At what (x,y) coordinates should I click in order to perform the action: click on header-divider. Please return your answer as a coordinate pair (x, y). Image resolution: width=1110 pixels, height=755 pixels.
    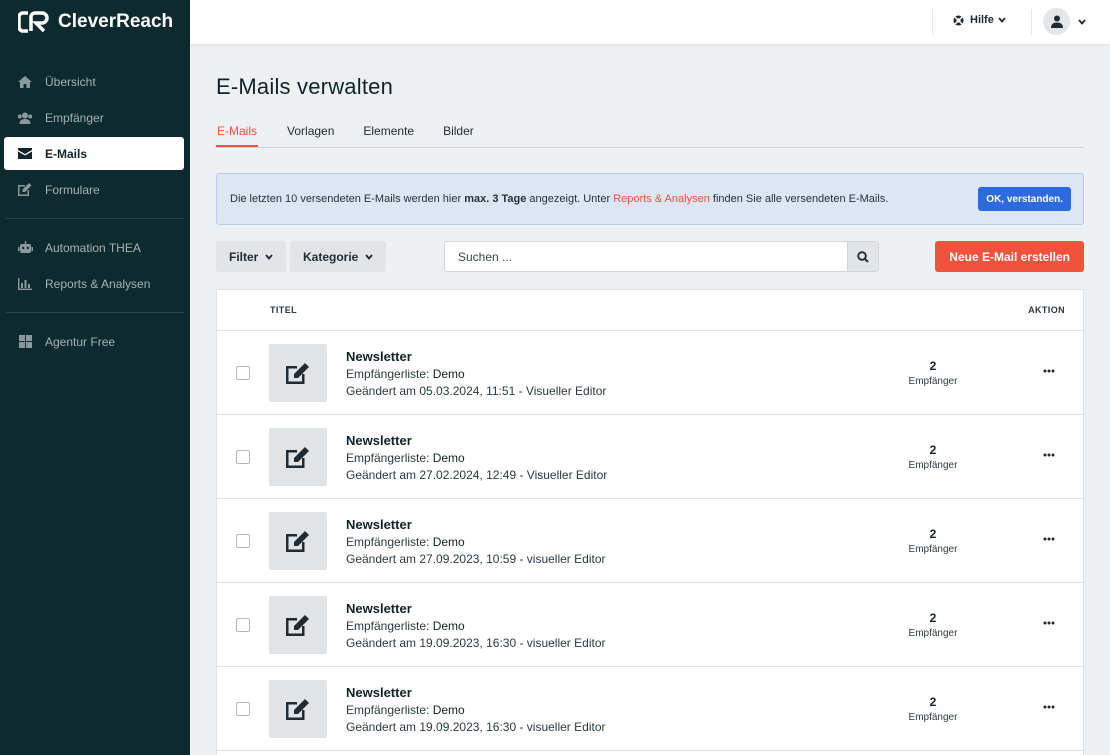
    Looking at the image, I should click on (932, 22).